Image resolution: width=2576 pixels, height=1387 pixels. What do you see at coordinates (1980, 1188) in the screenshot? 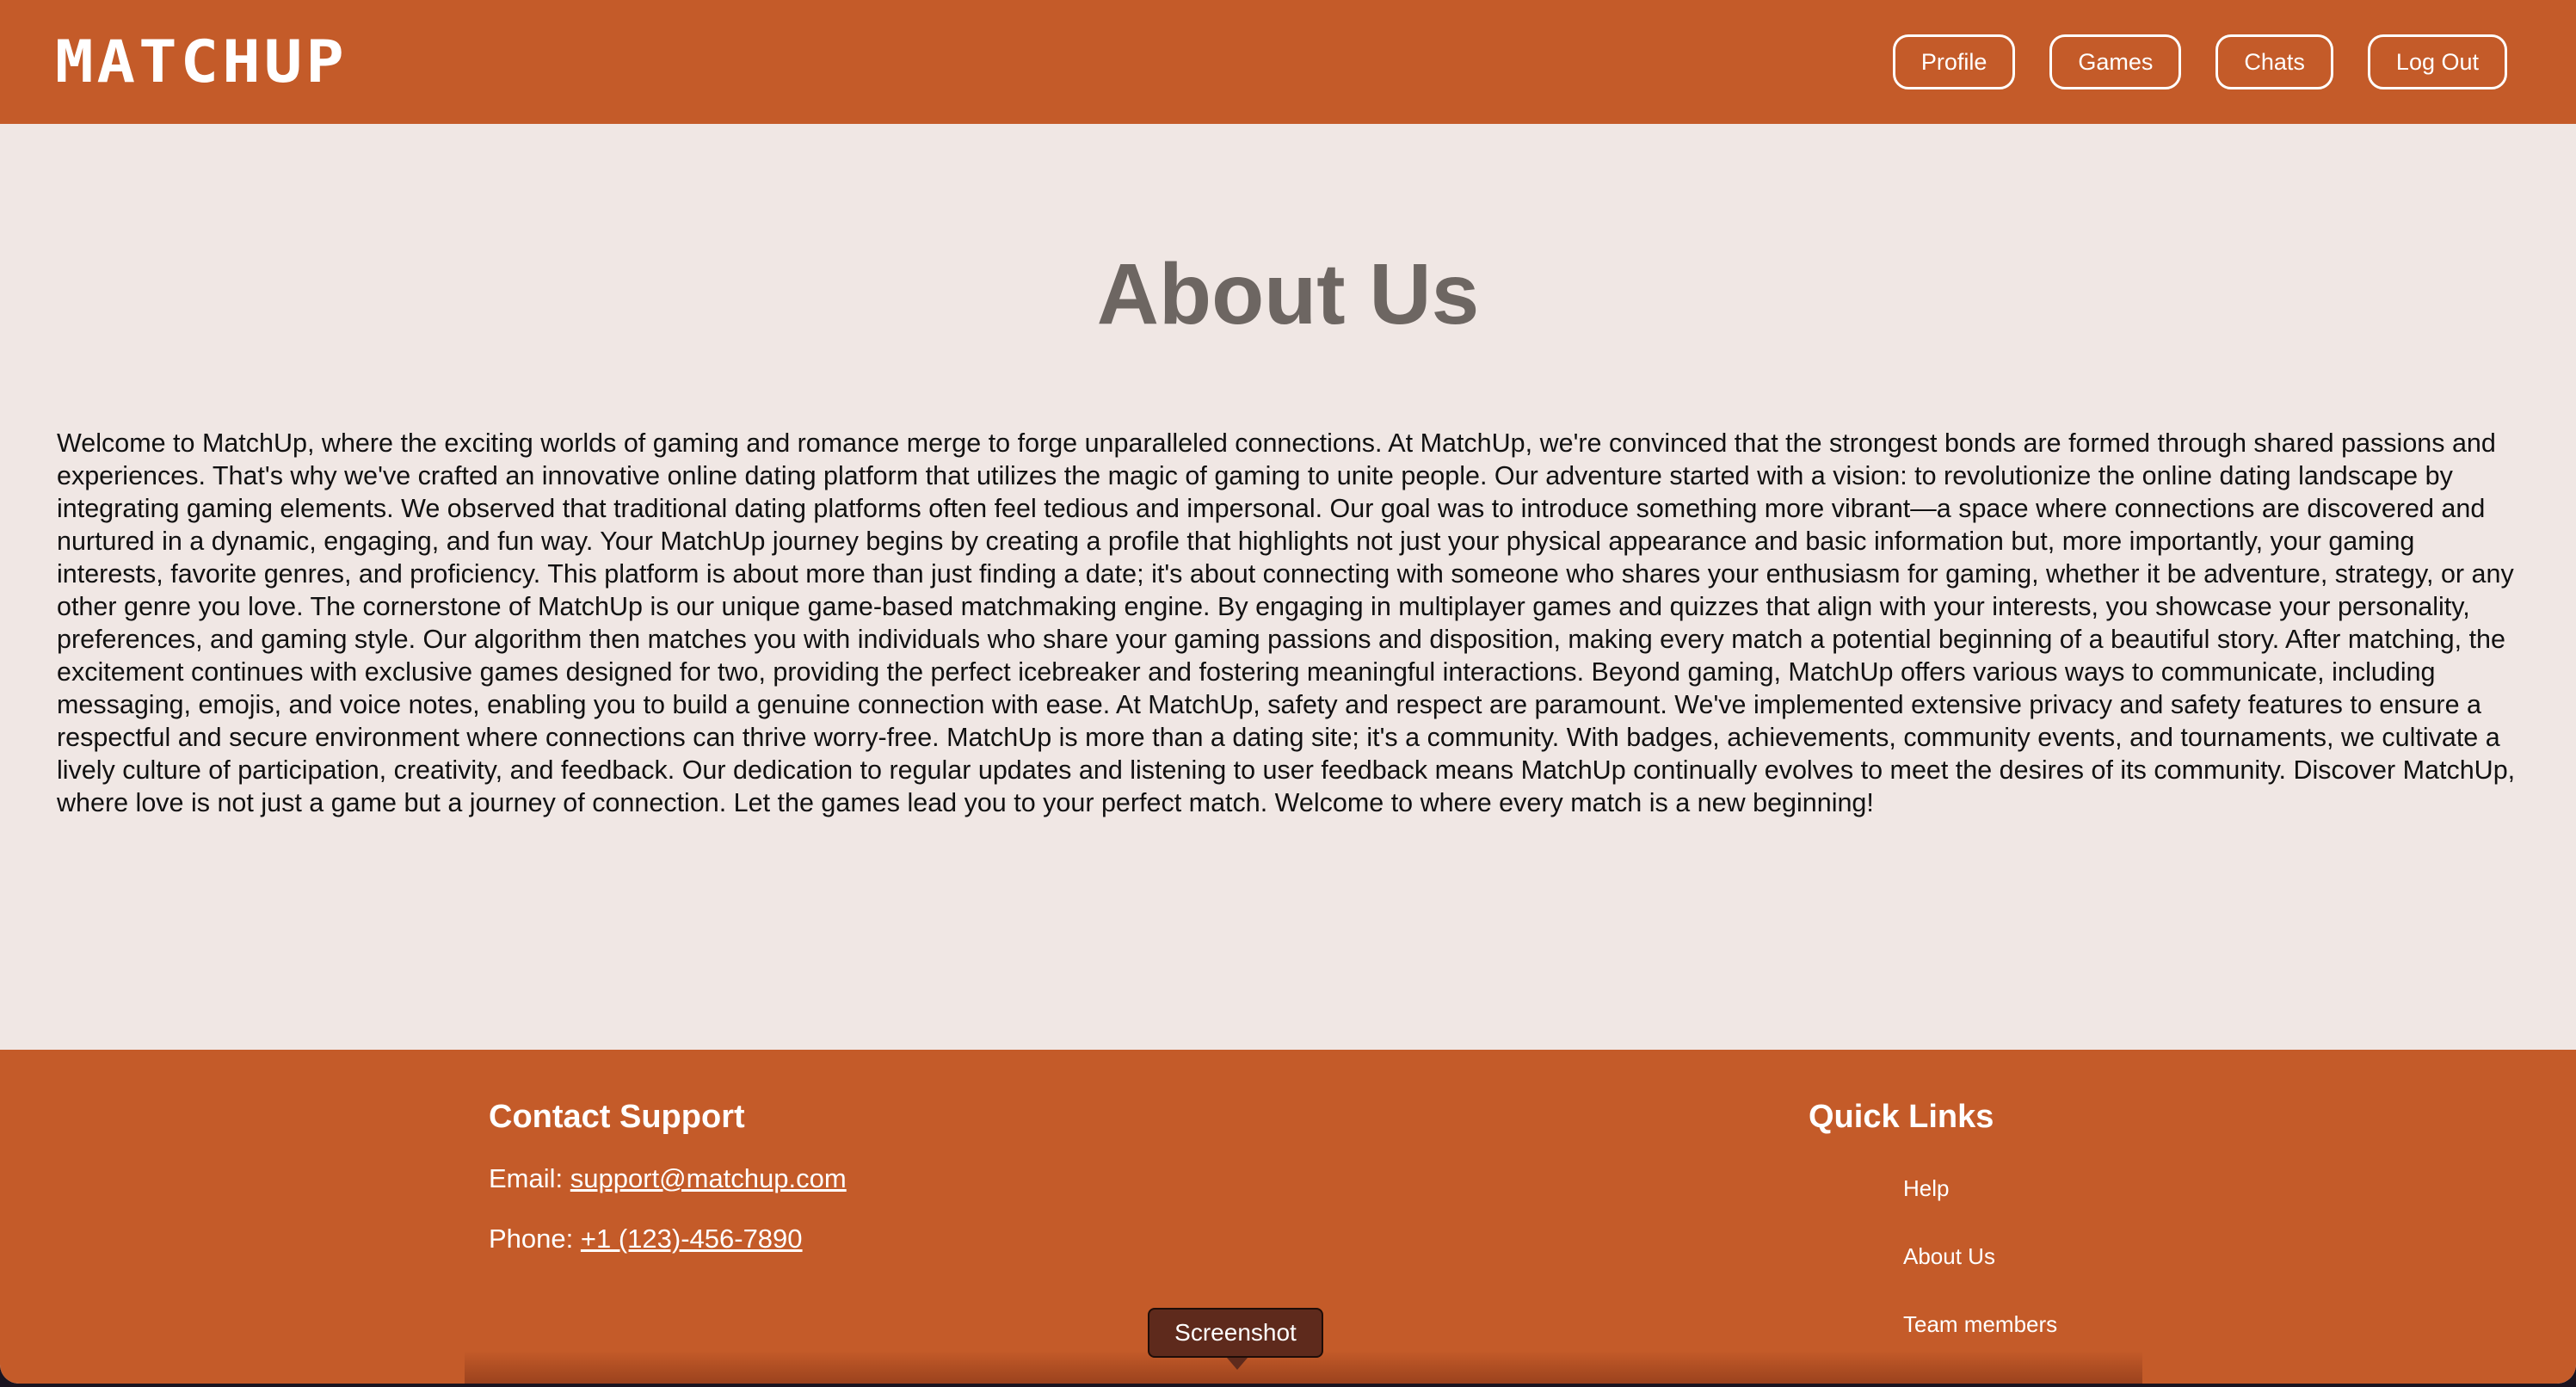
I see `quick-link-help: Help` at bounding box center [1980, 1188].